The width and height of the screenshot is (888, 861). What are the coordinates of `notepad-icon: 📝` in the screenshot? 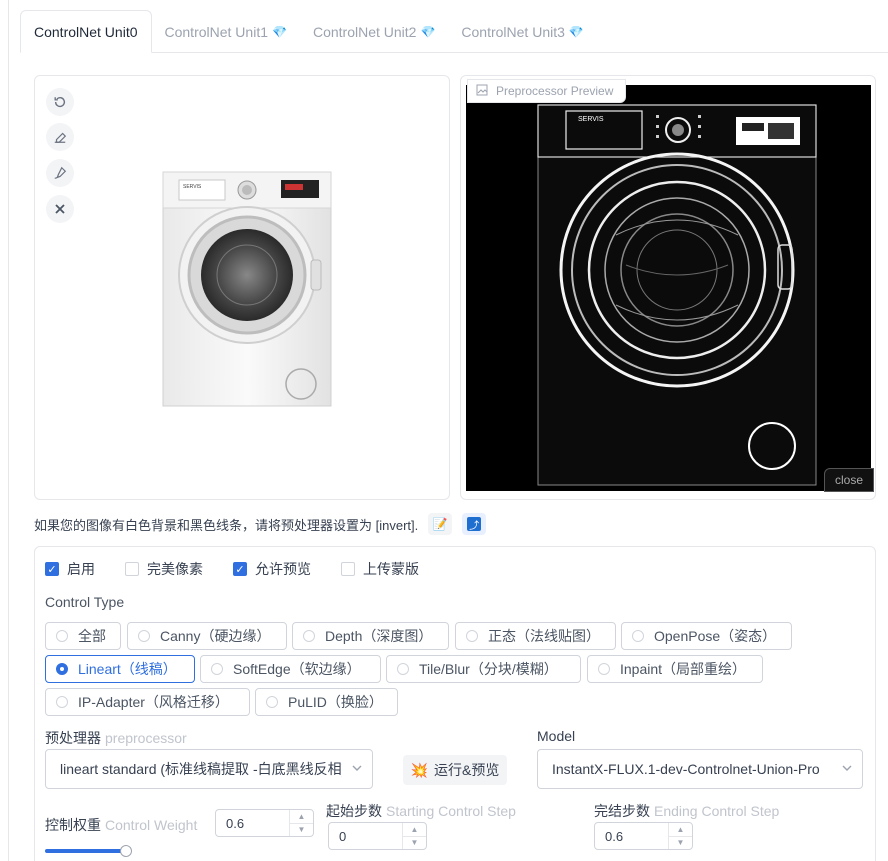 It's located at (440, 524).